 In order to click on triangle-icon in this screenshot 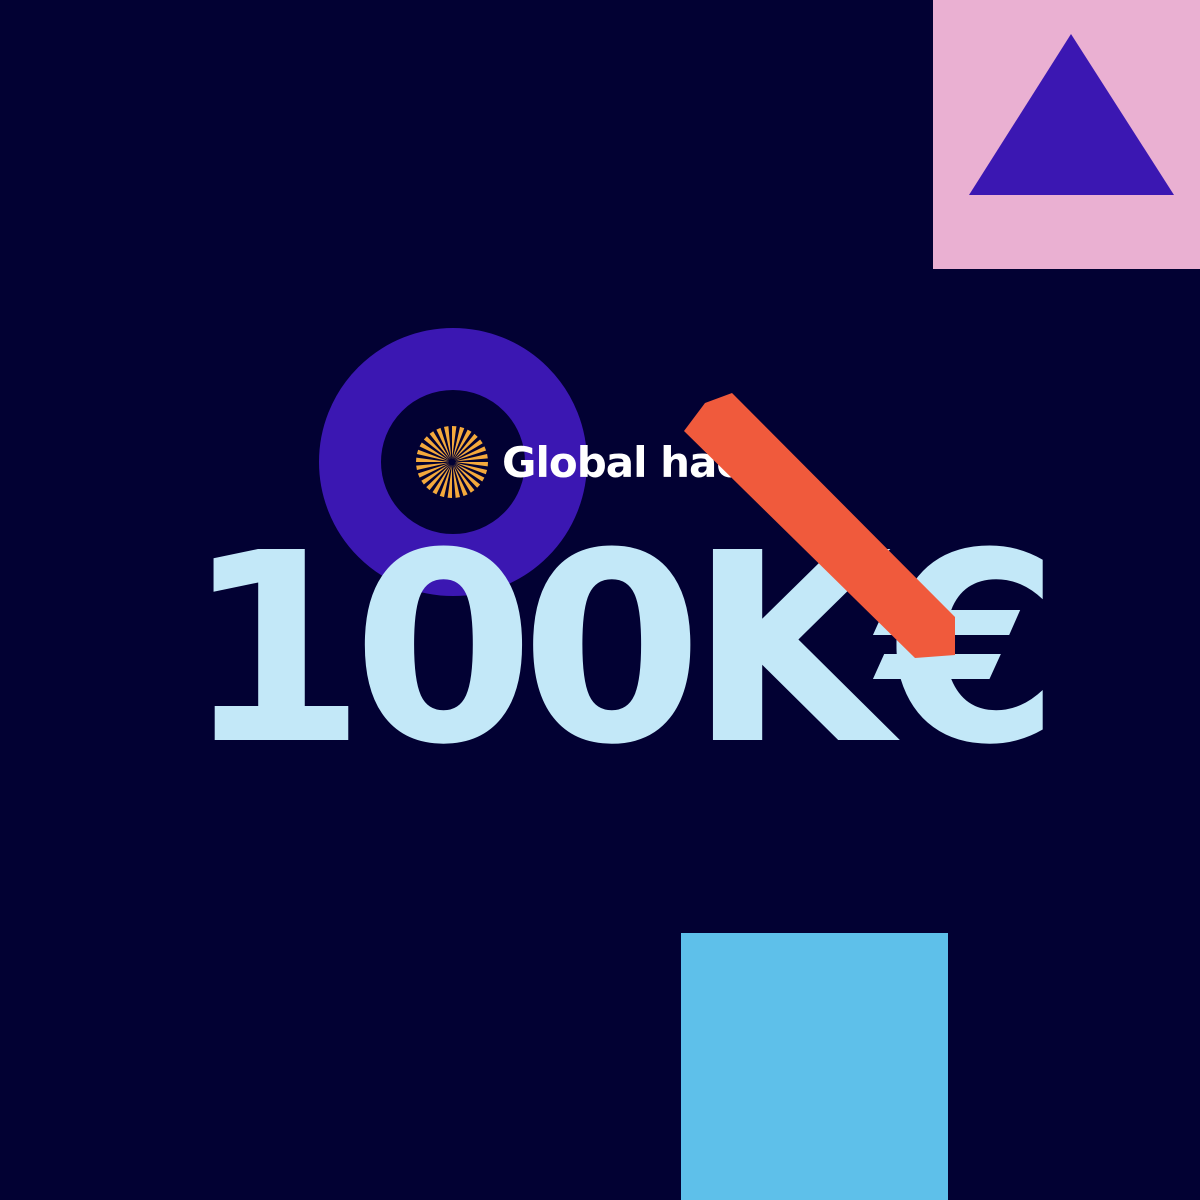, I will do `click(1071, 114)`.